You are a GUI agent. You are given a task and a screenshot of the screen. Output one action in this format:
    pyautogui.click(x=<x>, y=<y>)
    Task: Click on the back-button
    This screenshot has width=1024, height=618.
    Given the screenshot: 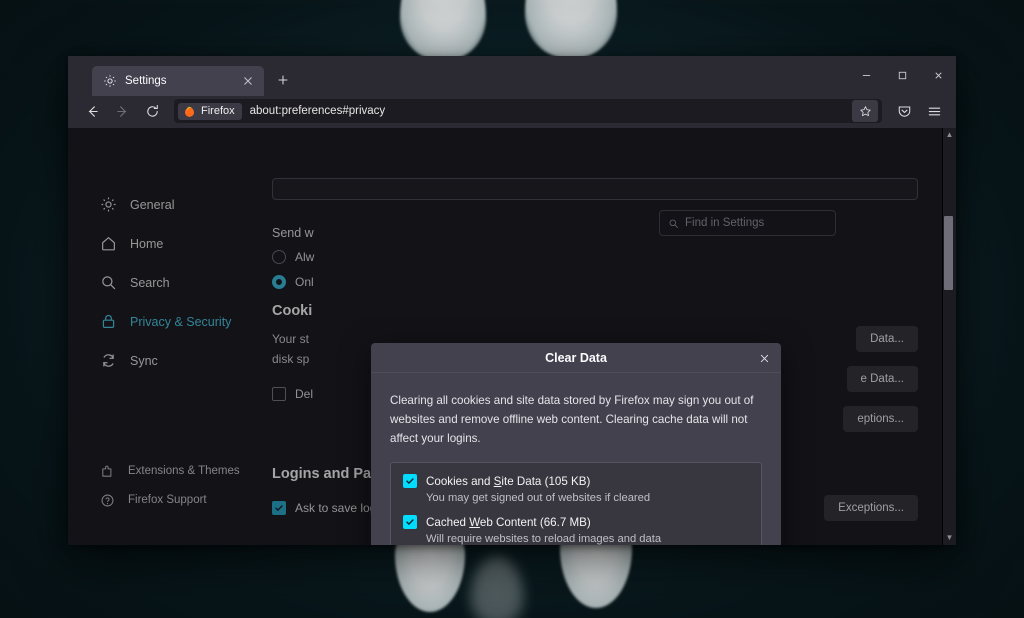 What is the action you would take?
    pyautogui.click(x=92, y=111)
    